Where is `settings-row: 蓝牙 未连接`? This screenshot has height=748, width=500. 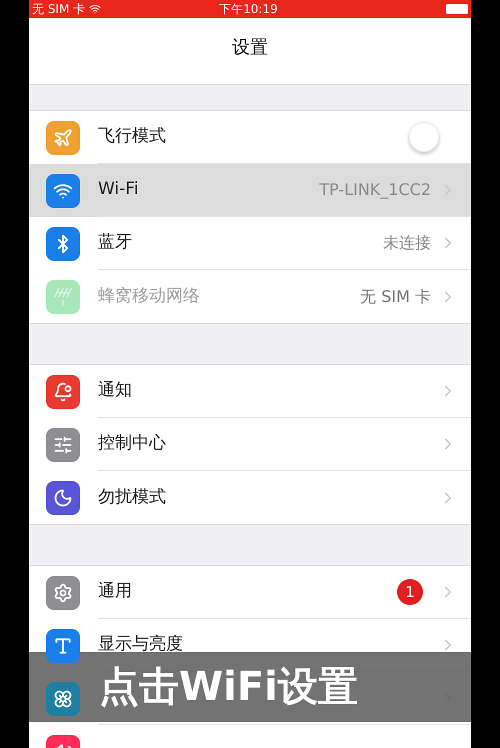 settings-row: 蓝牙 未连接 is located at coordinates (250, 243).